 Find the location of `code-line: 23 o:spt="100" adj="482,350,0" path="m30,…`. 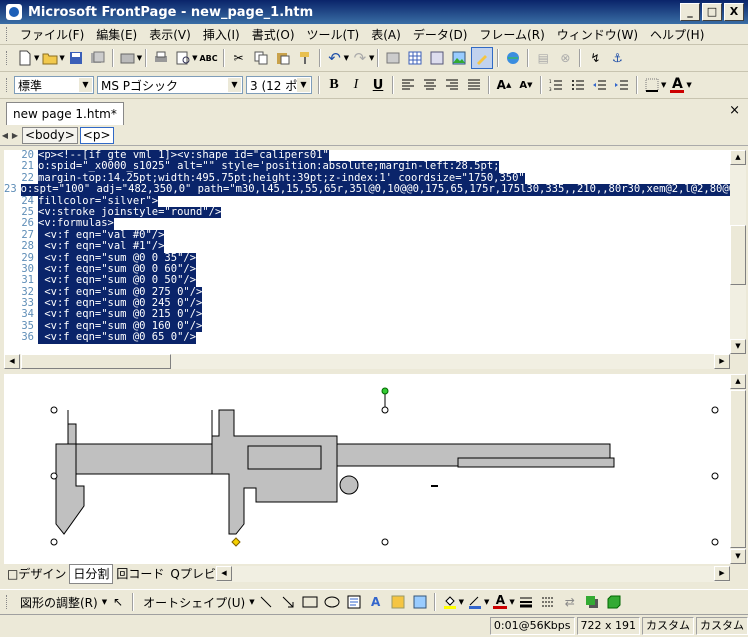

code-line: 23 o:spt="100" adj="482,350,0" path="m30,… is located at coordinates (367, 189).